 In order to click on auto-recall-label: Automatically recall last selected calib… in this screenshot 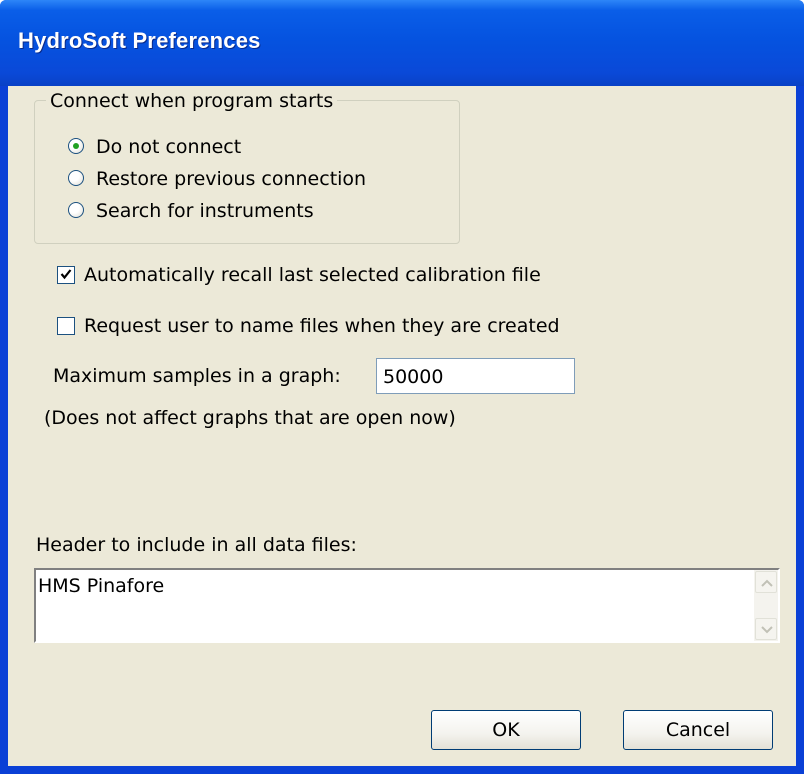, I will do `click(312, 275)`.